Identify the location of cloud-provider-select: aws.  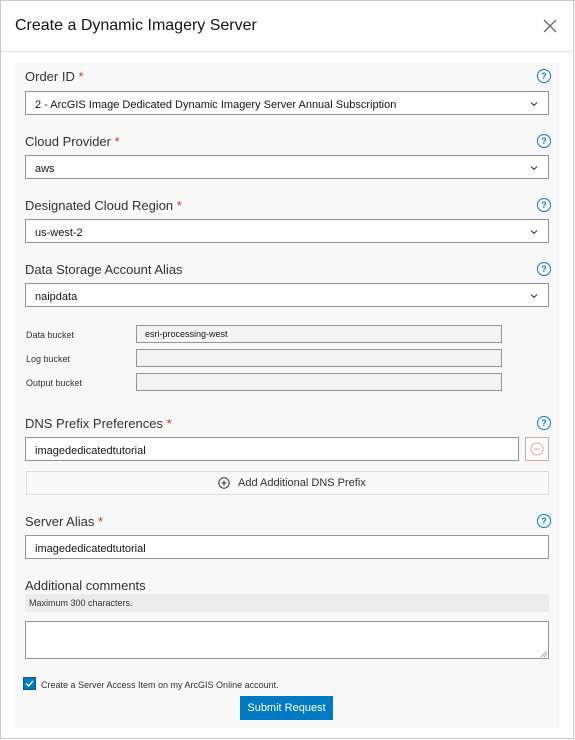
(287, 167).